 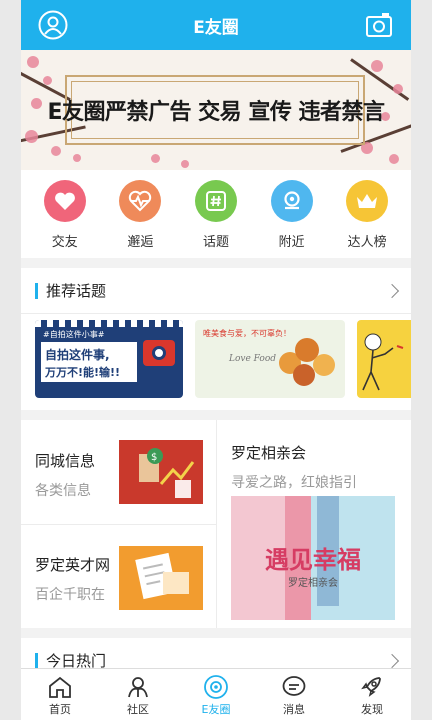 I want to click on crown-icon, so click(x=367, y=201).